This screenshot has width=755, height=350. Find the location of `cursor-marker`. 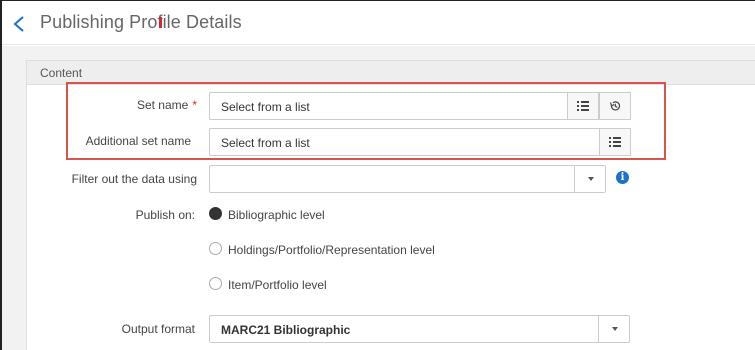

cursor-marker is located at coordinates (160, 22).